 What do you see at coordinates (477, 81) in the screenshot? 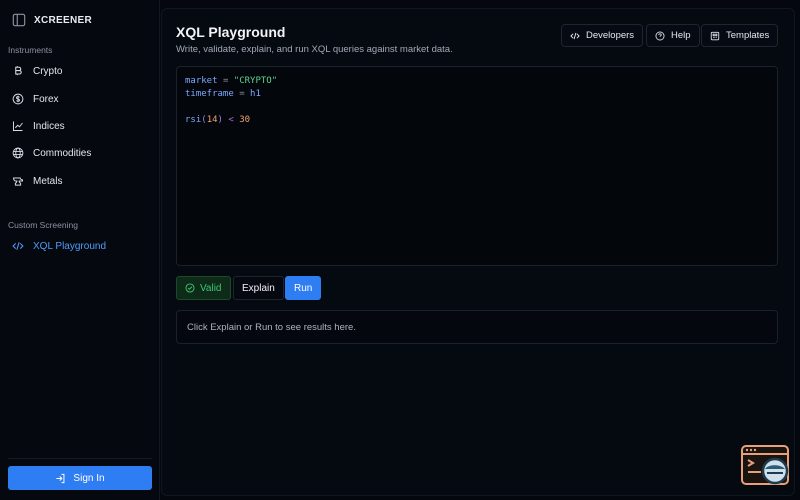
I see `code-line-1: market = "CRYPTO"` at bounding box center [477, 81].